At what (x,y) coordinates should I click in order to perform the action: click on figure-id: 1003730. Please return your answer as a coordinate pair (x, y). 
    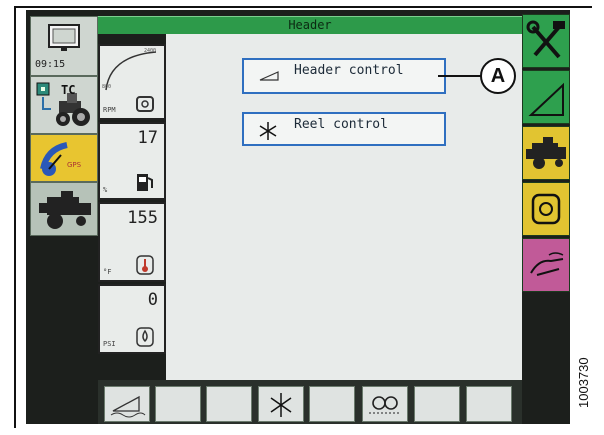
    Looking at the image, I should click on (583, 382).